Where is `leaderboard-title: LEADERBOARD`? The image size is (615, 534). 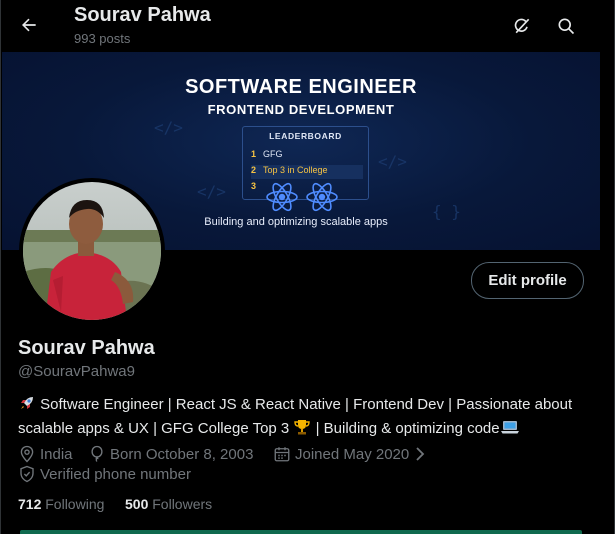
leaderboard-title: LEADERBOARD is located at coordinates (305, 136).